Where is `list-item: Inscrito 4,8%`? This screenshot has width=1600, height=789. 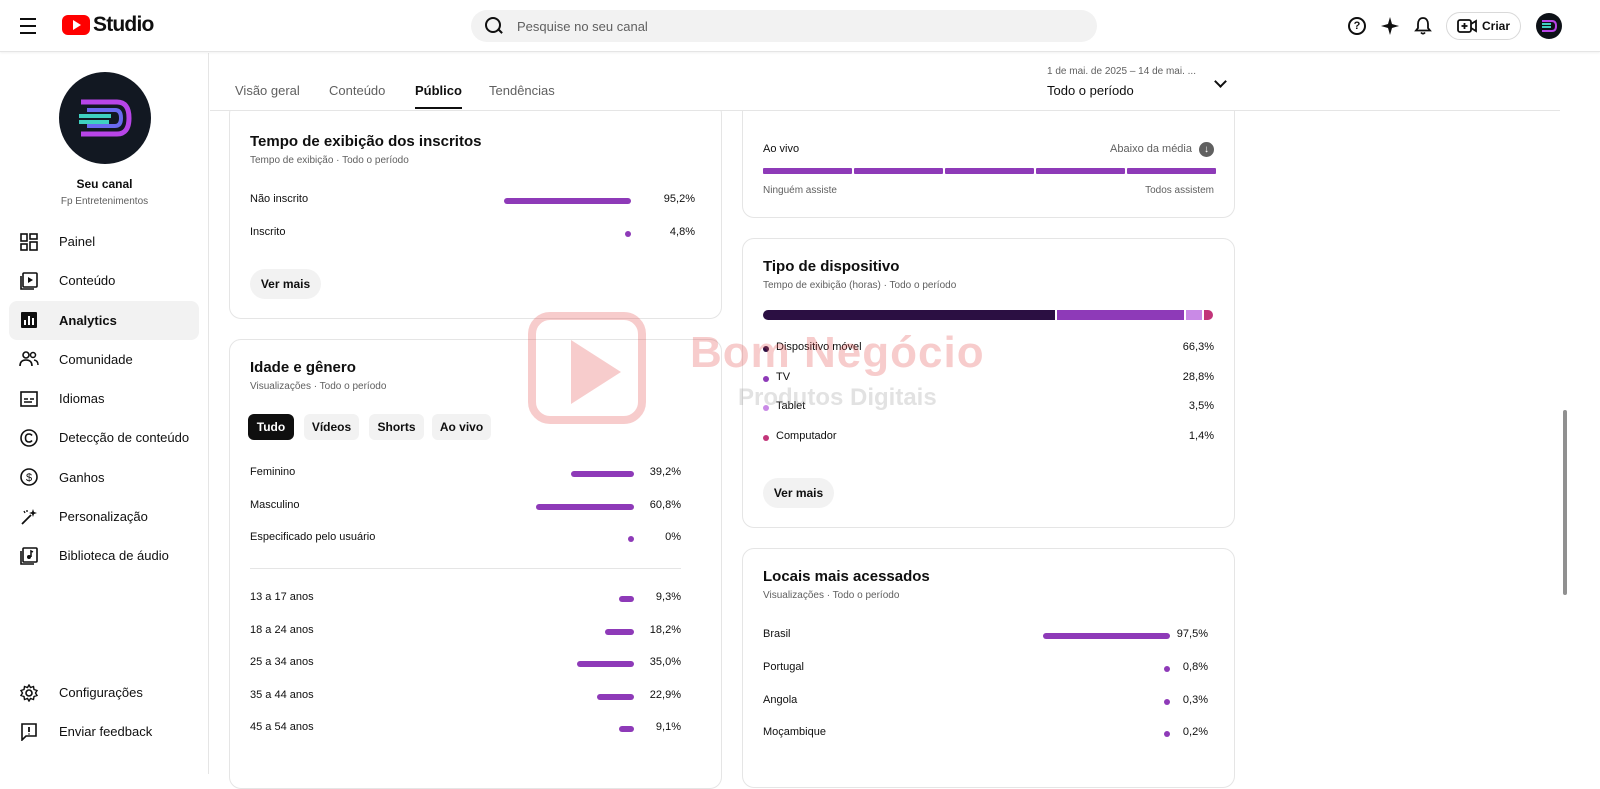
list-item: Inscrito 4,8% is located at coordinates (472, 232).